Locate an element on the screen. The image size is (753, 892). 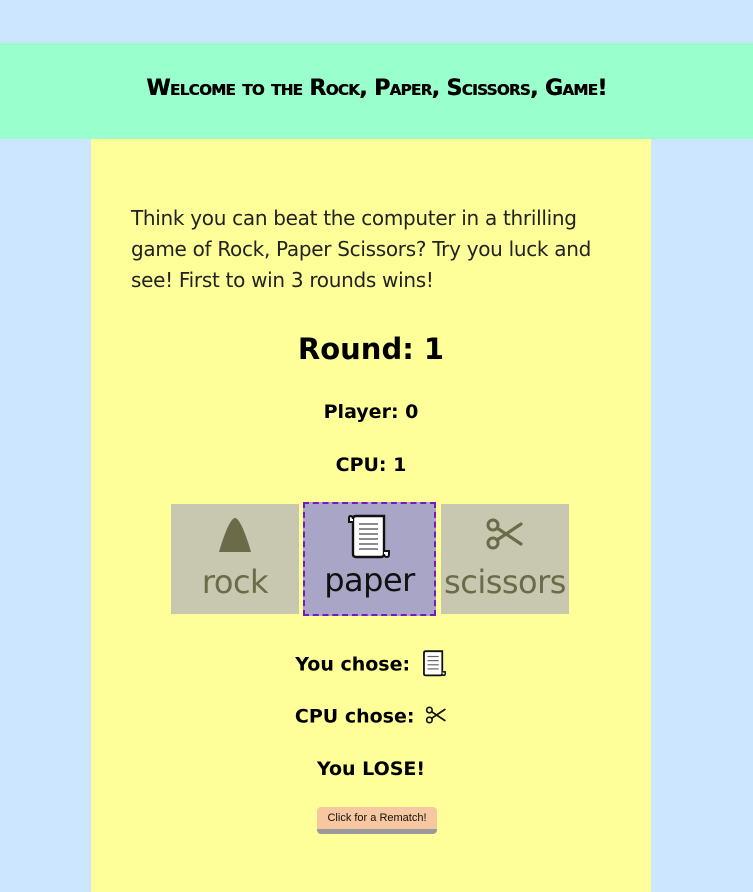
cpu-choice-line: CPU chose: is located at coordinates (371, 717).